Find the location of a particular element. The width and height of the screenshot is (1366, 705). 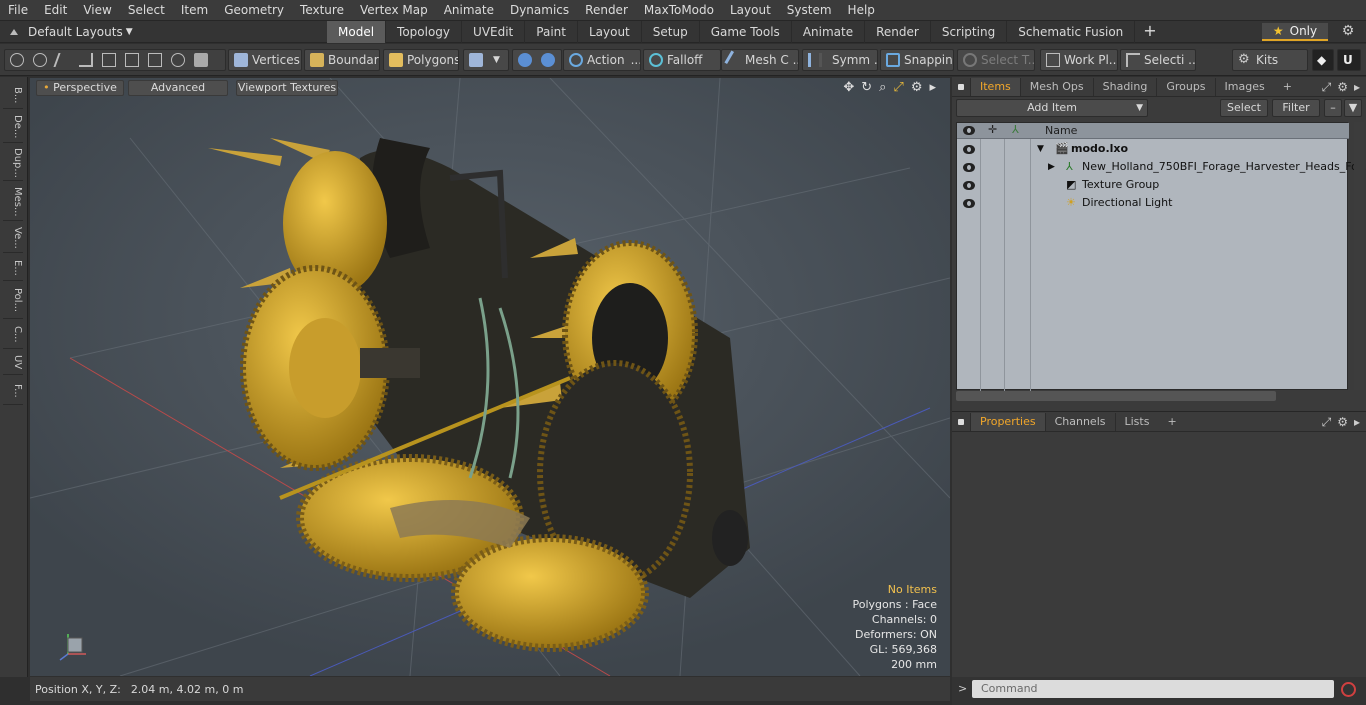

expand-triangle-icon: ▼ is located at coordinates (1040, 149).